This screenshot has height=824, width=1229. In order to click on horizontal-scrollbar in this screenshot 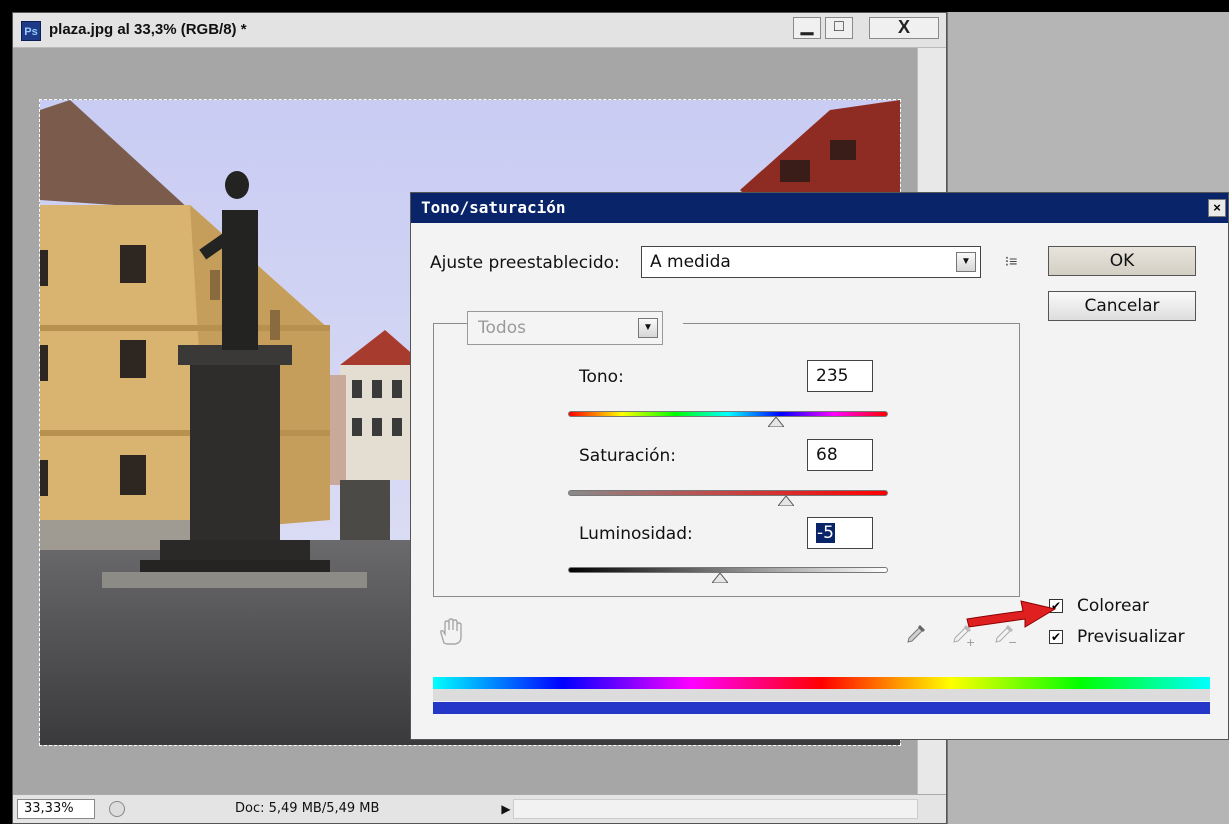, I will do `click(715, 809)`.